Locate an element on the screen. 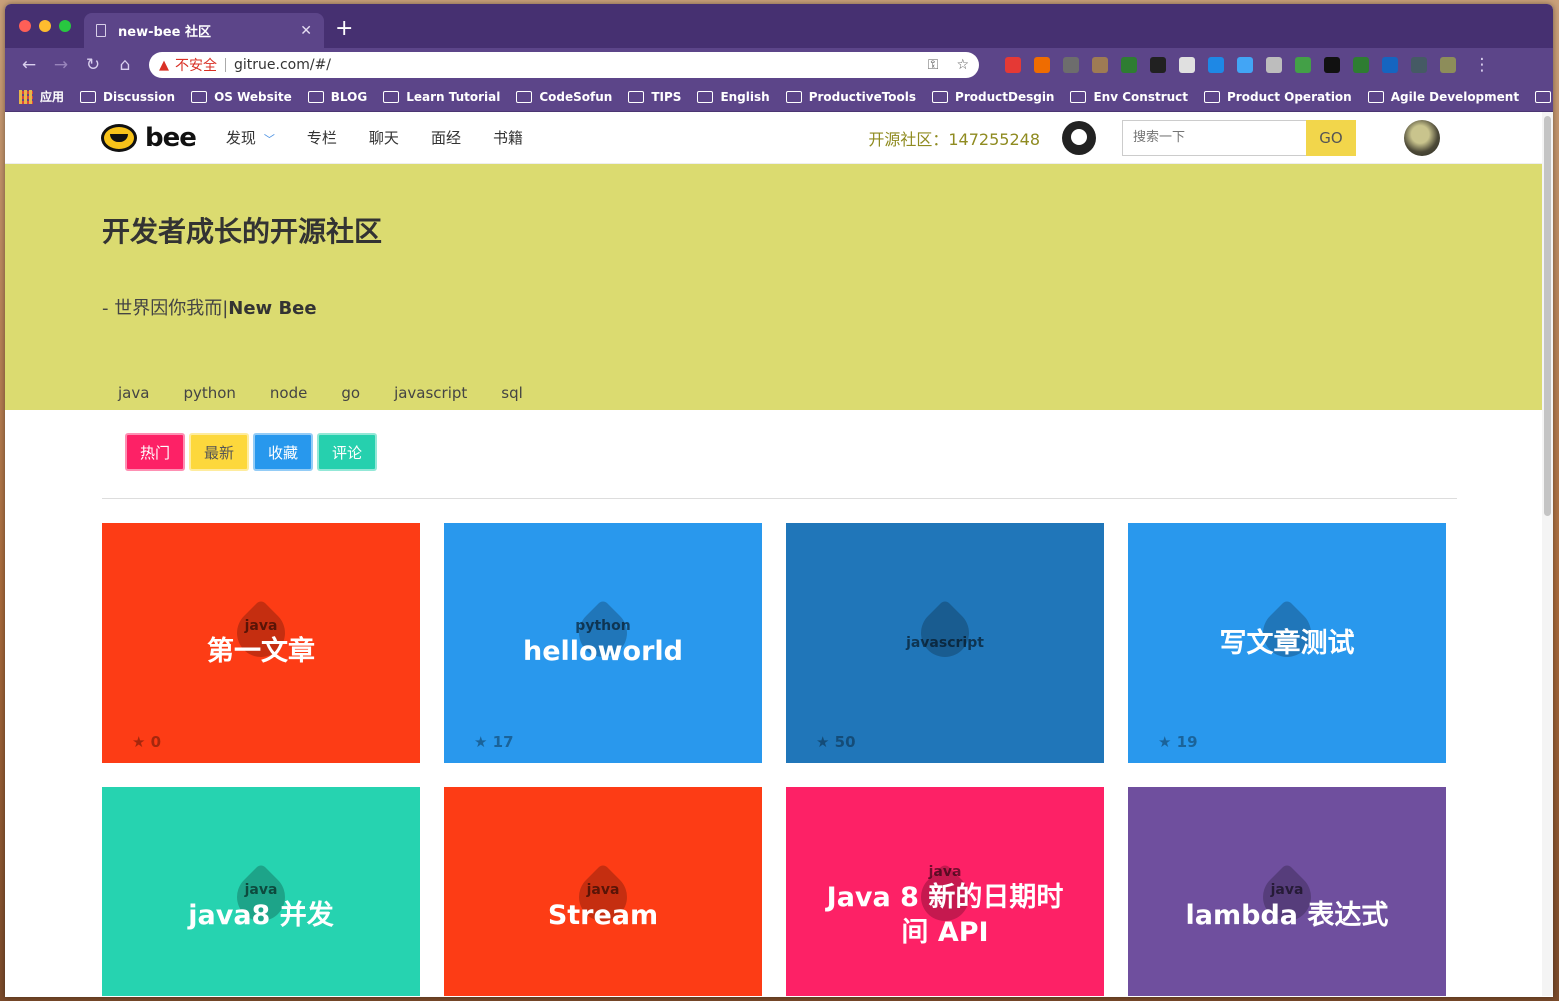 Image resolution: width=1559 pixels, height=1001 pixels. bookmark-label: OS Website is located at coordinates (253, 96).